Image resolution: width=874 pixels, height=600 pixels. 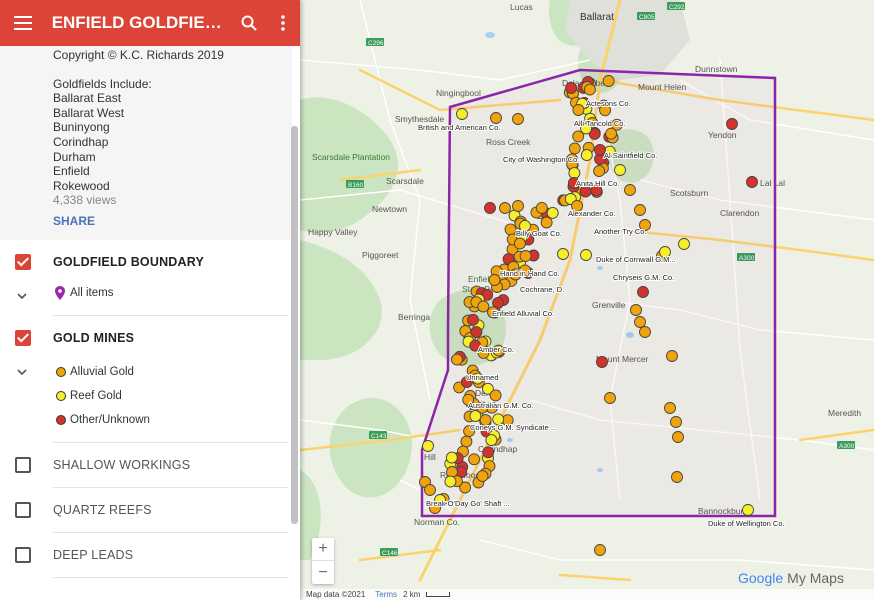 What do you see at coordinates (60, 293) in the screenshot?
I see `map-pin-icon` at bounding box center [60, 293].